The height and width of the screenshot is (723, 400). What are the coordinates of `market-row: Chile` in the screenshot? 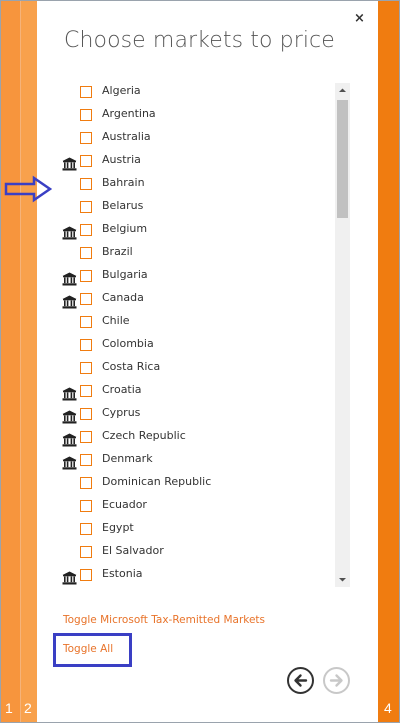 It's located at (195, 324).